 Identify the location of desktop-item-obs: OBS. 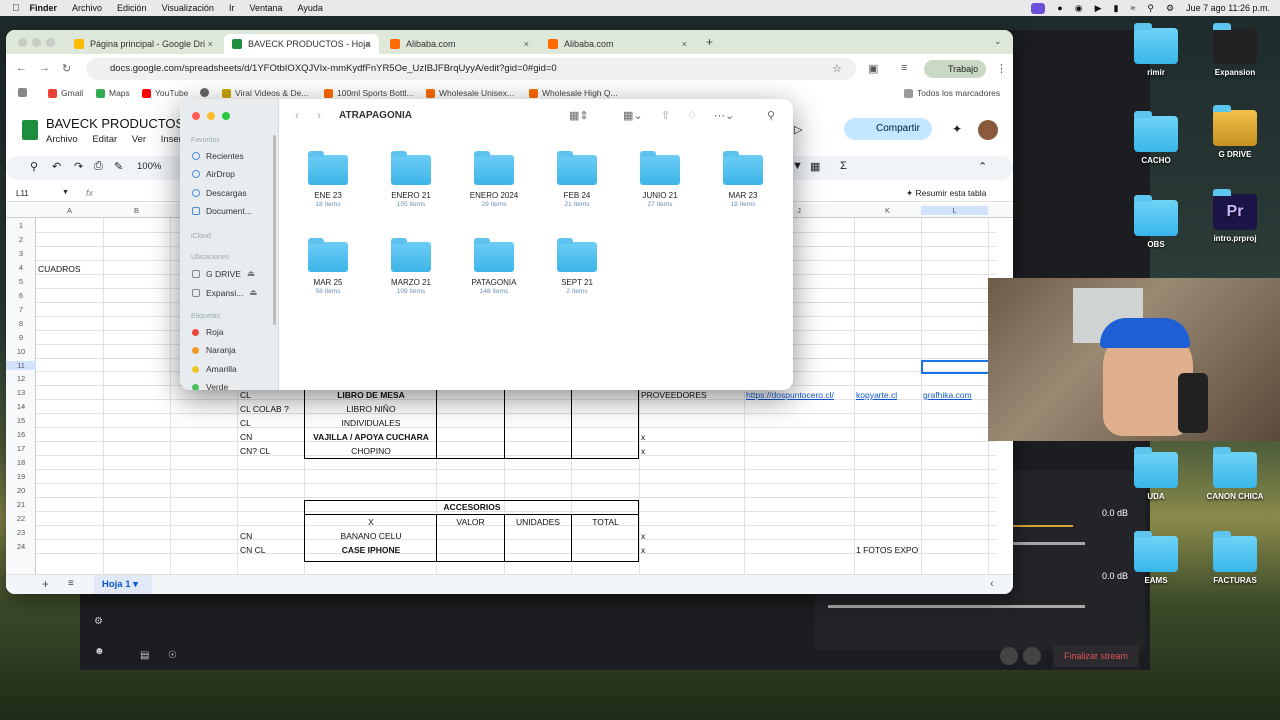
(1156, 222).